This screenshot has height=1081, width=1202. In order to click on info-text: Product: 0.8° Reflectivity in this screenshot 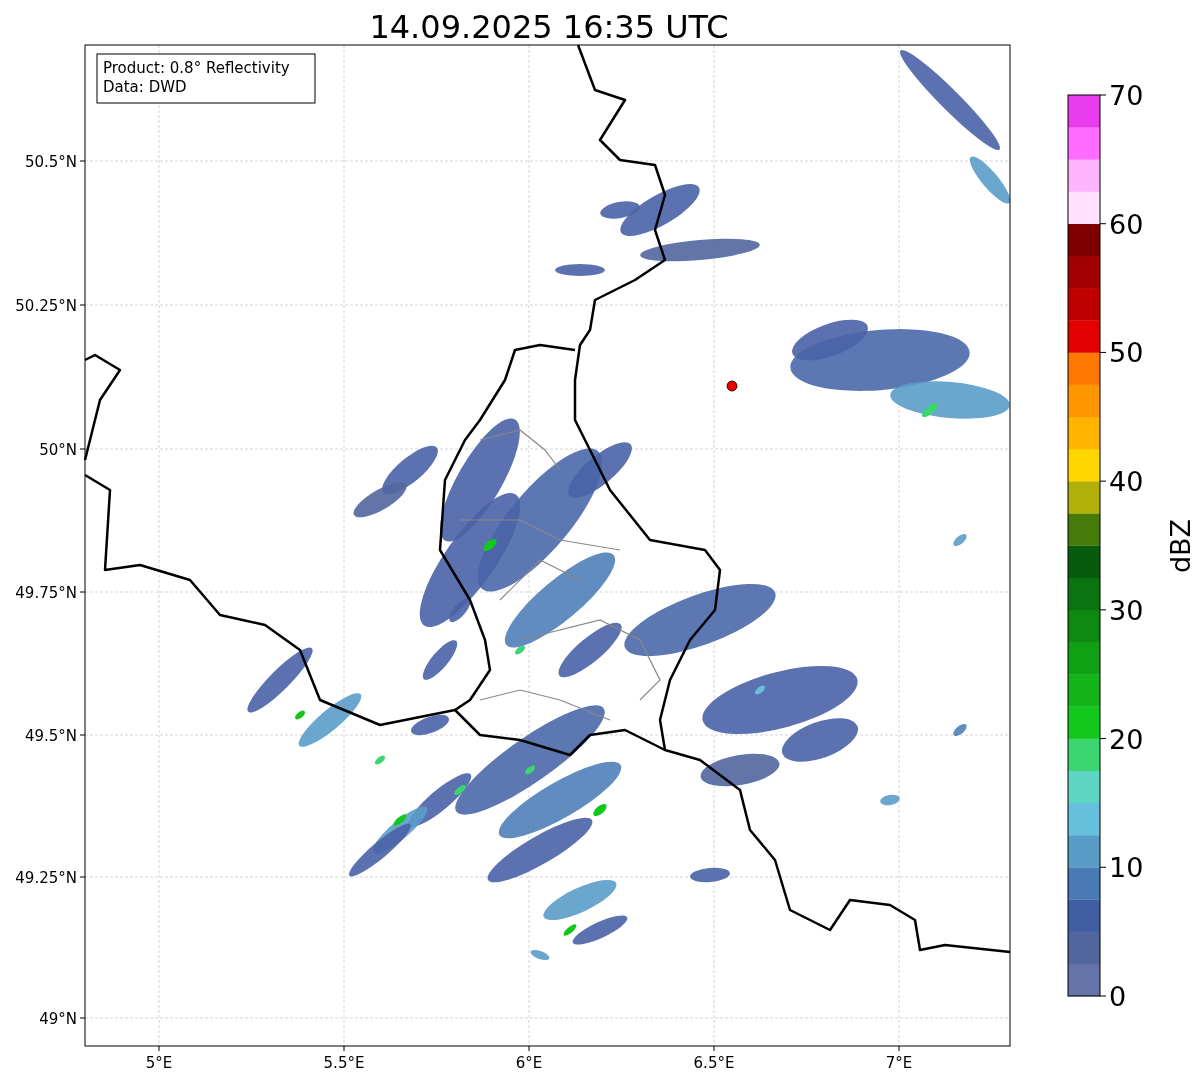, I will do `click(196, 68)`.